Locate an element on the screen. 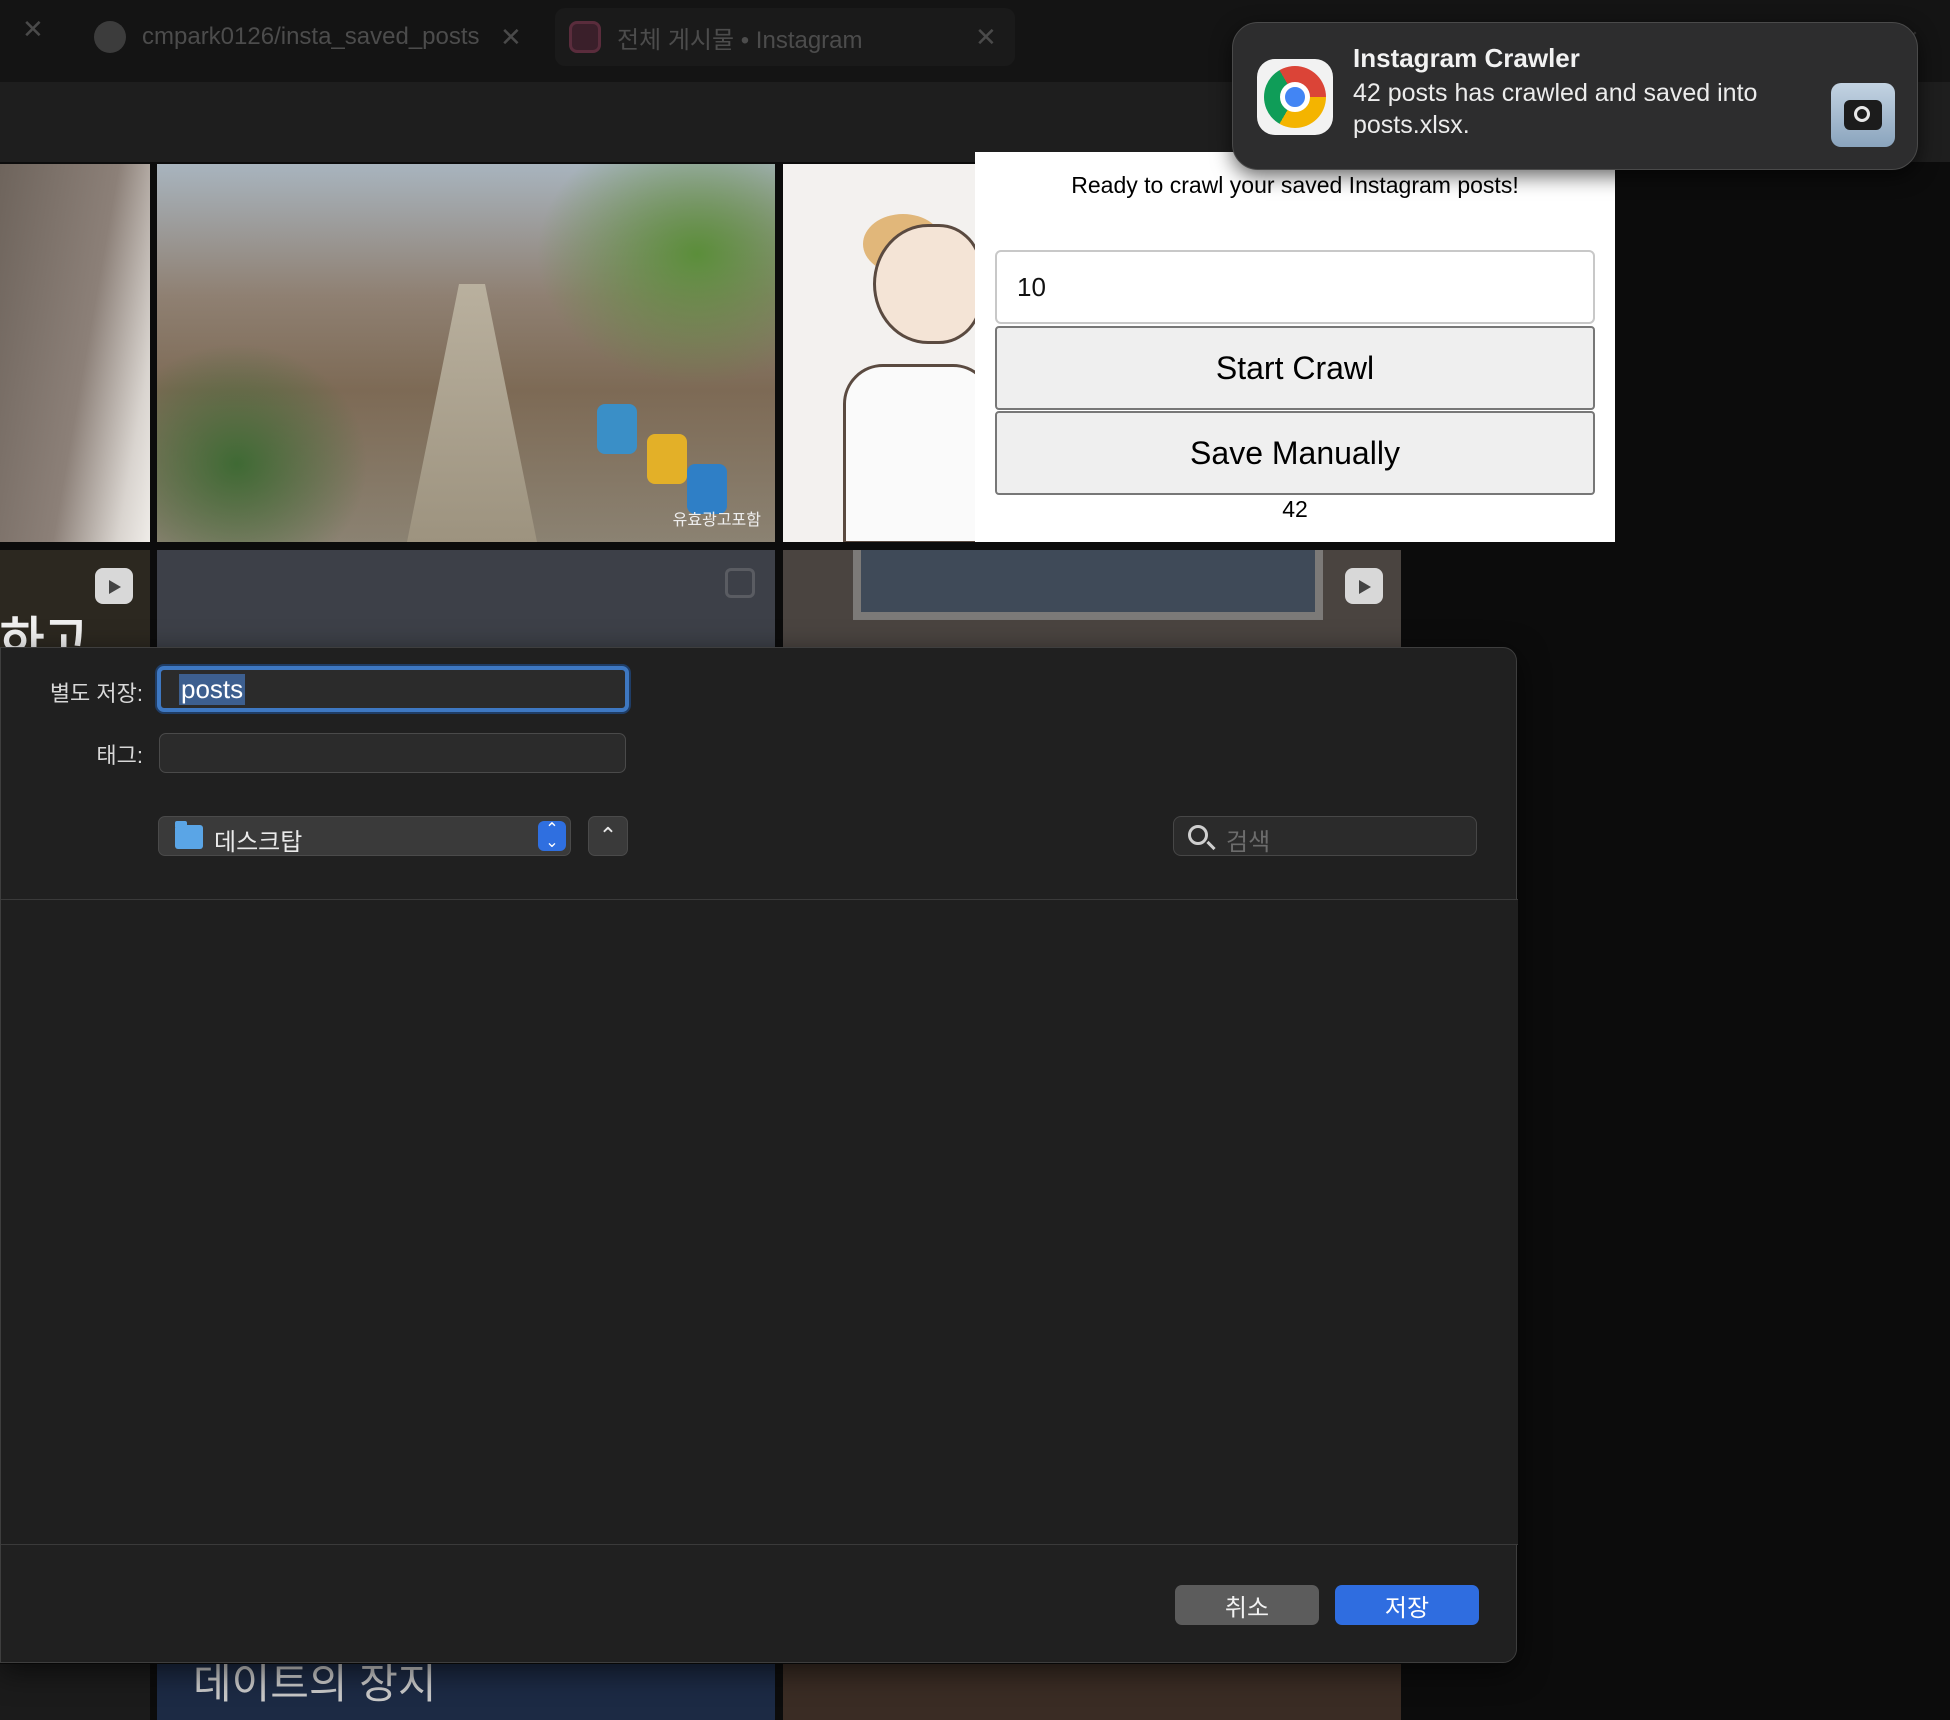 The image size is (1950, 1720). save-as-label: 별도 저장: is located at coordinates (96, 693).